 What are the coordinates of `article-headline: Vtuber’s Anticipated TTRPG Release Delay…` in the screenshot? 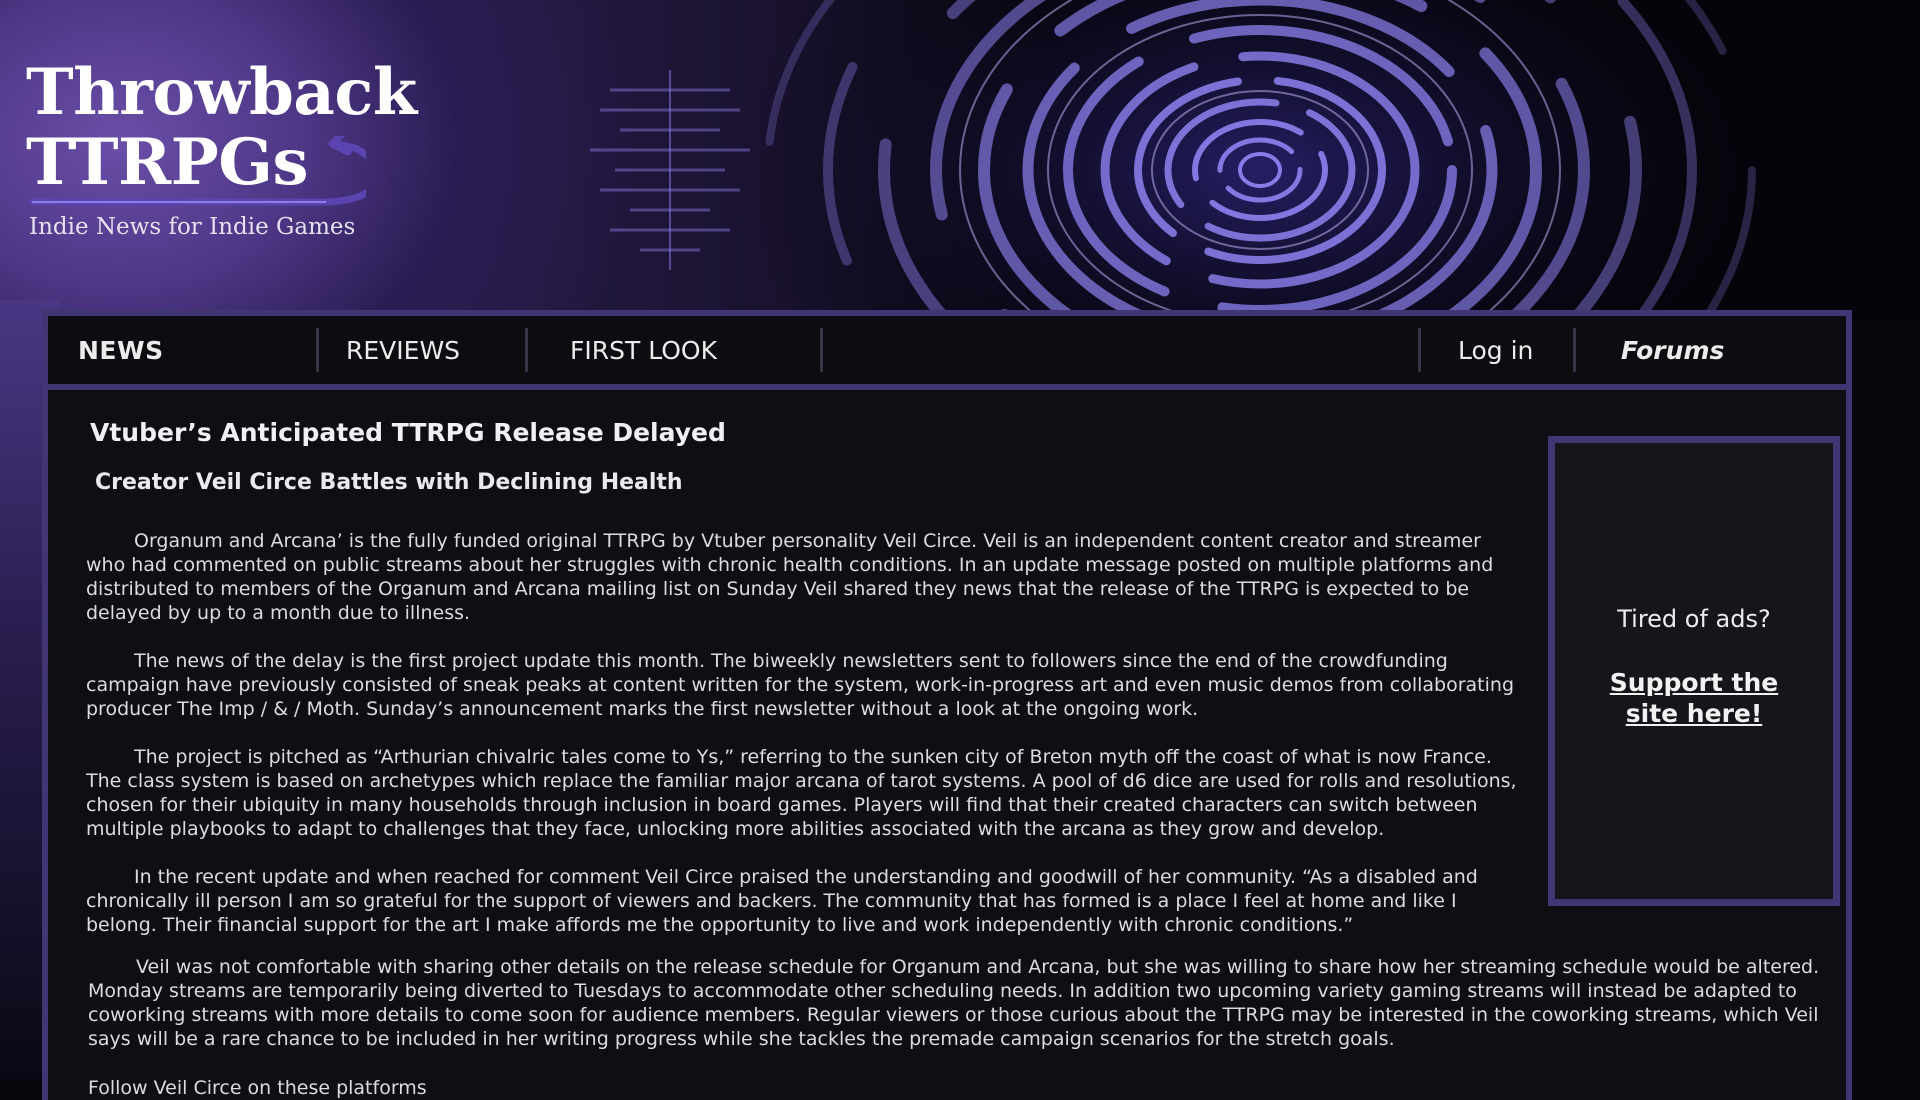 It's located at (408, 432).